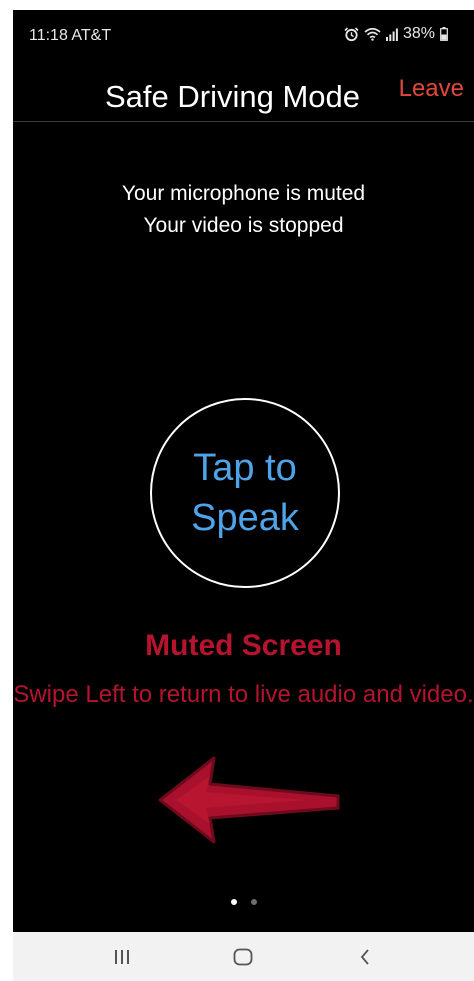  I want to click on home-icon, so click(243, 957).